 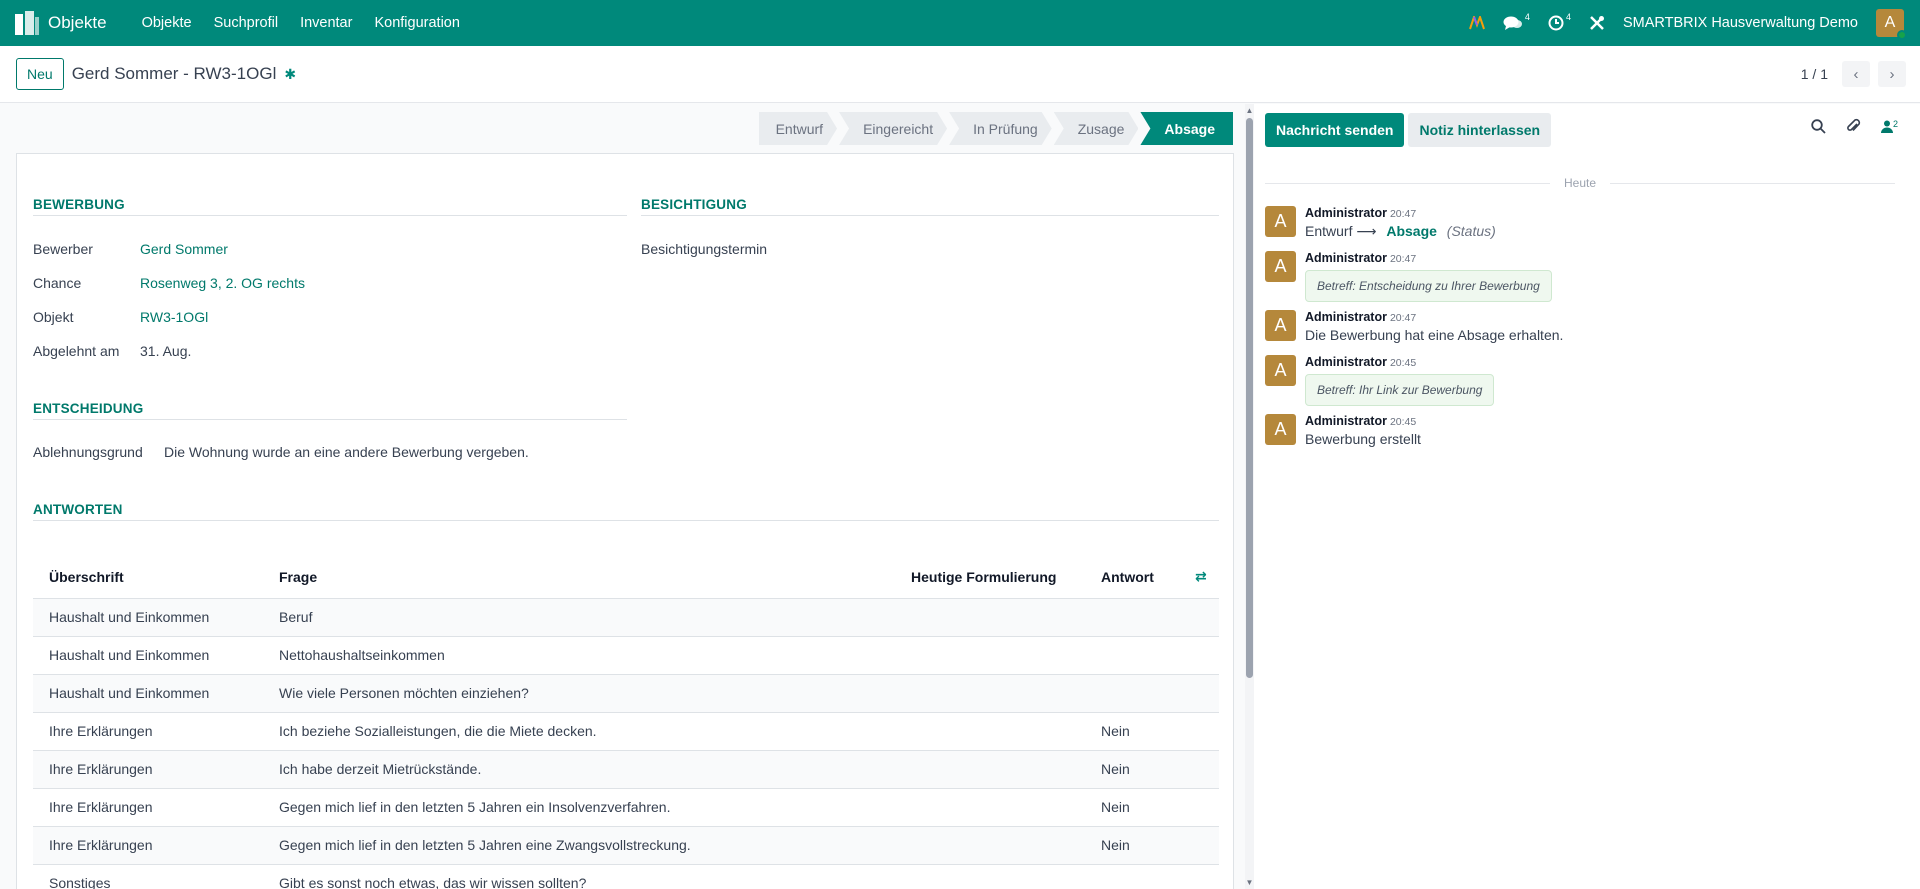 What do you see at coordinates (167, 23) in the screenshot?
I see `menu-item-objekte: Objekte` at bounding box center [167, 23].